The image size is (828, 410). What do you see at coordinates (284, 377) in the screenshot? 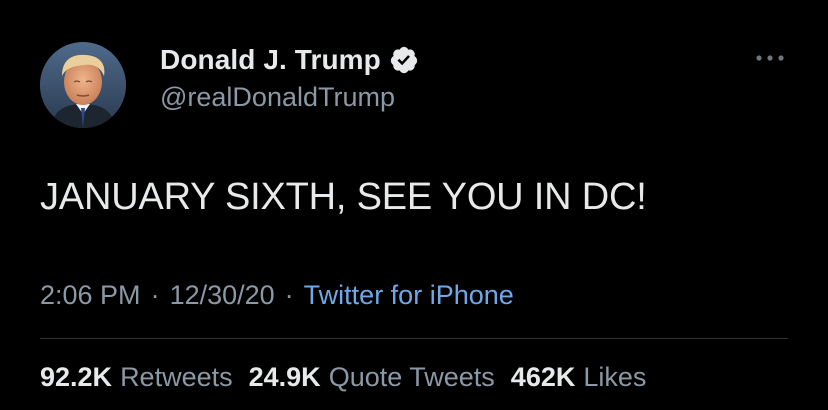
I see `stat-value: 24.9K` at bounding box center [284, 377].